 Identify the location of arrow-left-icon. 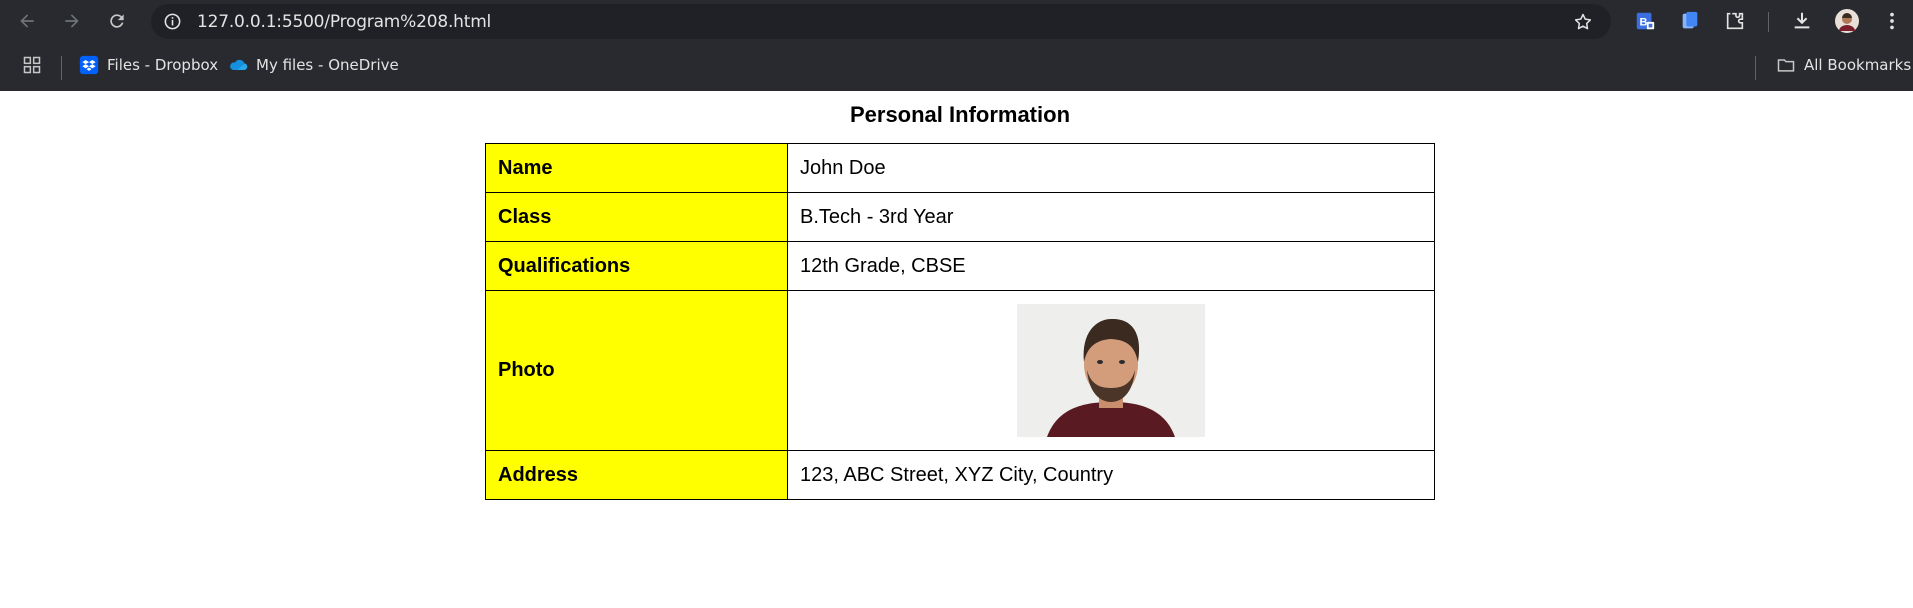
(27, 21).